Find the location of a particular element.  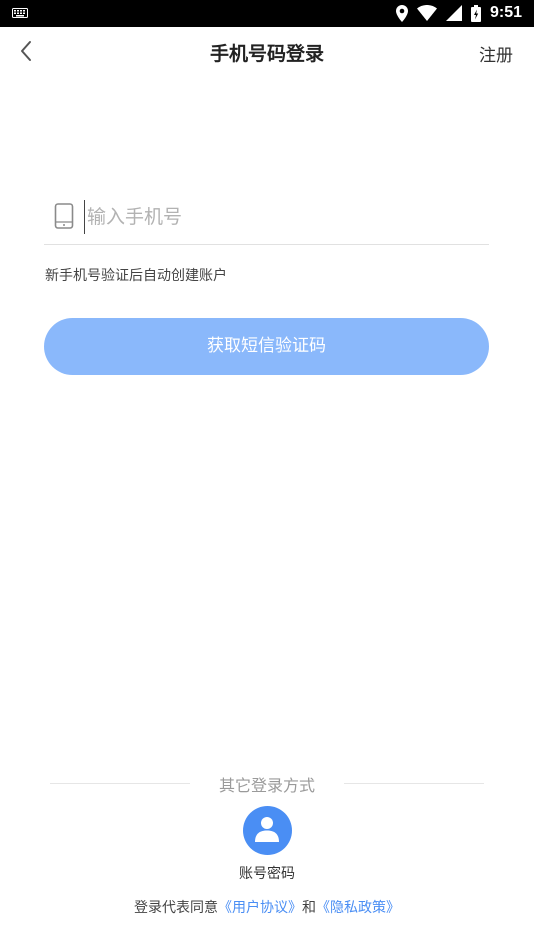

phone-icon is located at coordinates (64, 218).